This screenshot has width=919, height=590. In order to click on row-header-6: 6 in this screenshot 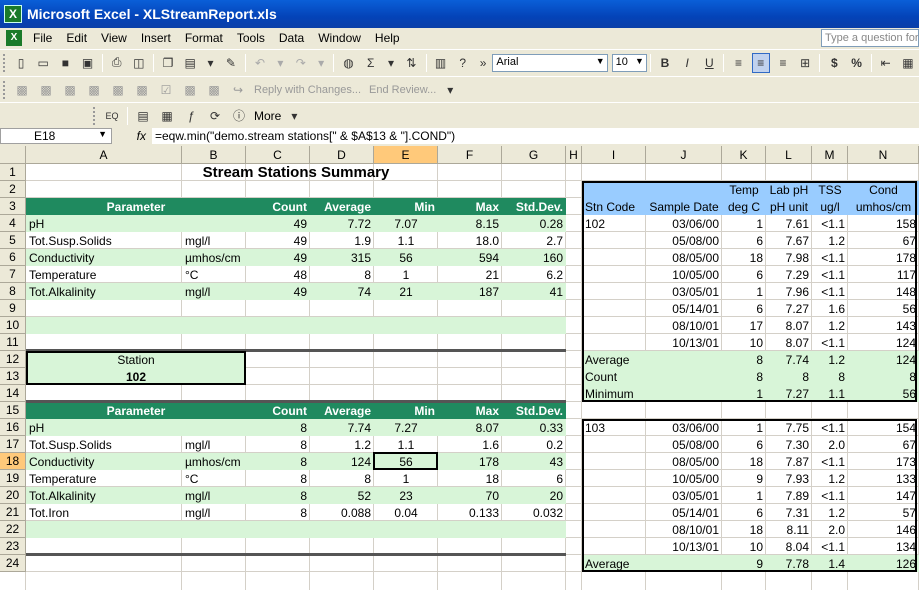, I will do `click(13, 257)`.